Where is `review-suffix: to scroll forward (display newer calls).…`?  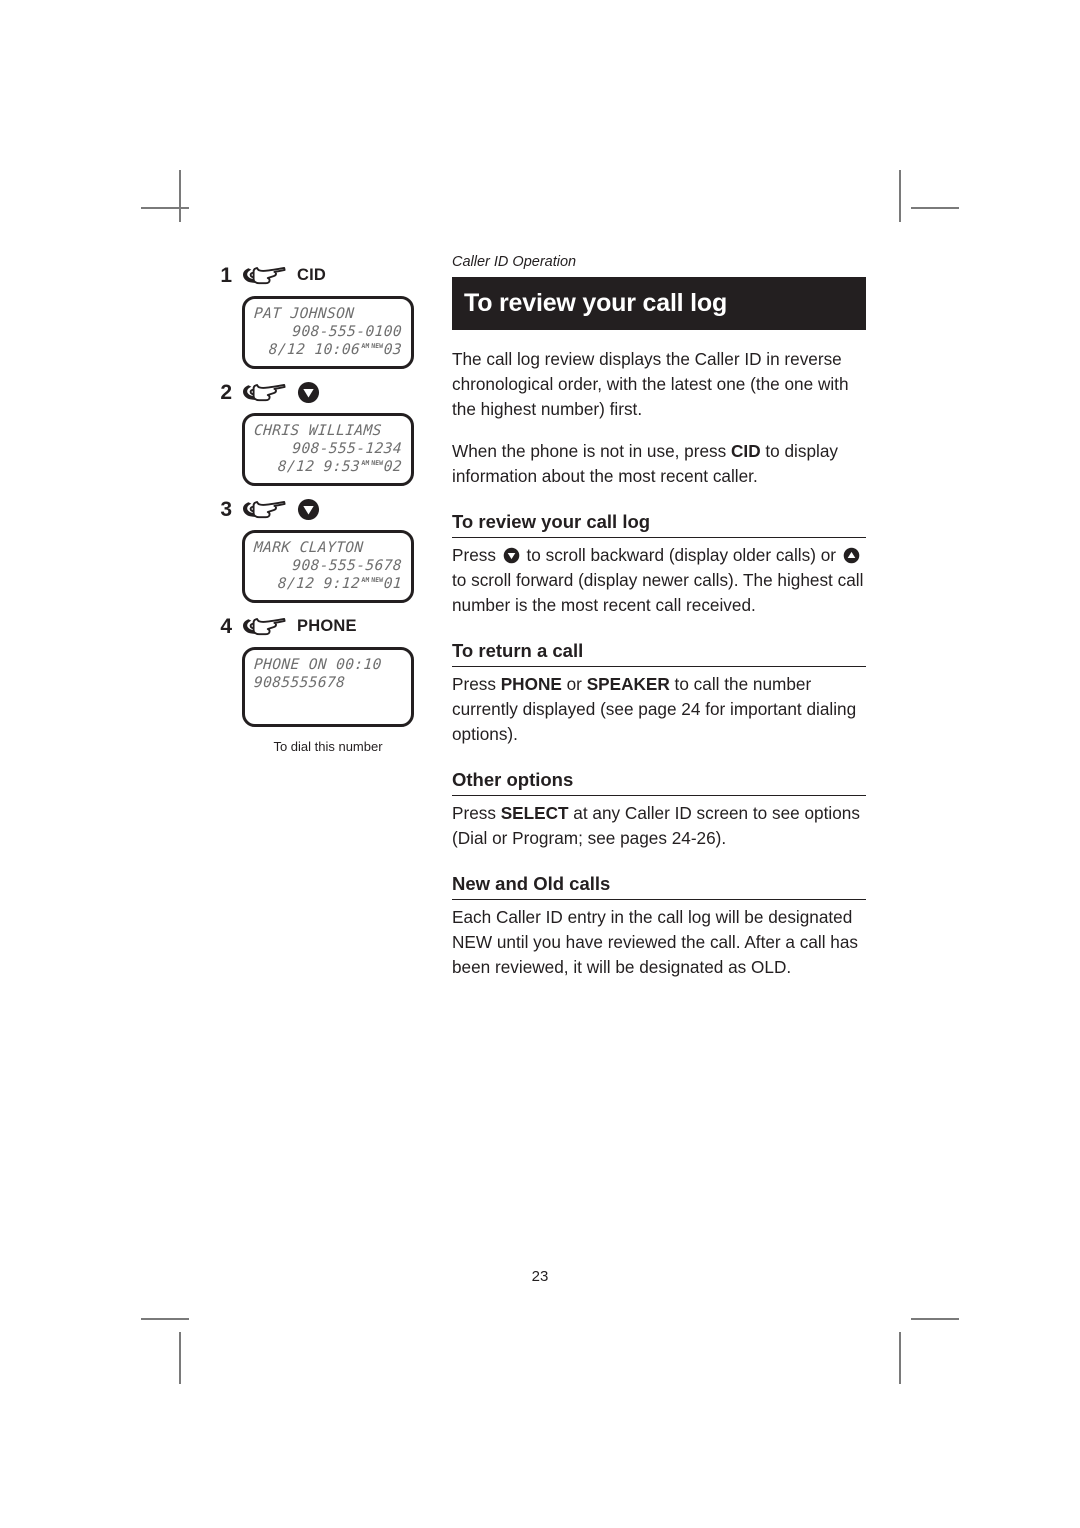
review-suffix: to scroll forward (display newer calls).… is located at coordinates (658, 592).